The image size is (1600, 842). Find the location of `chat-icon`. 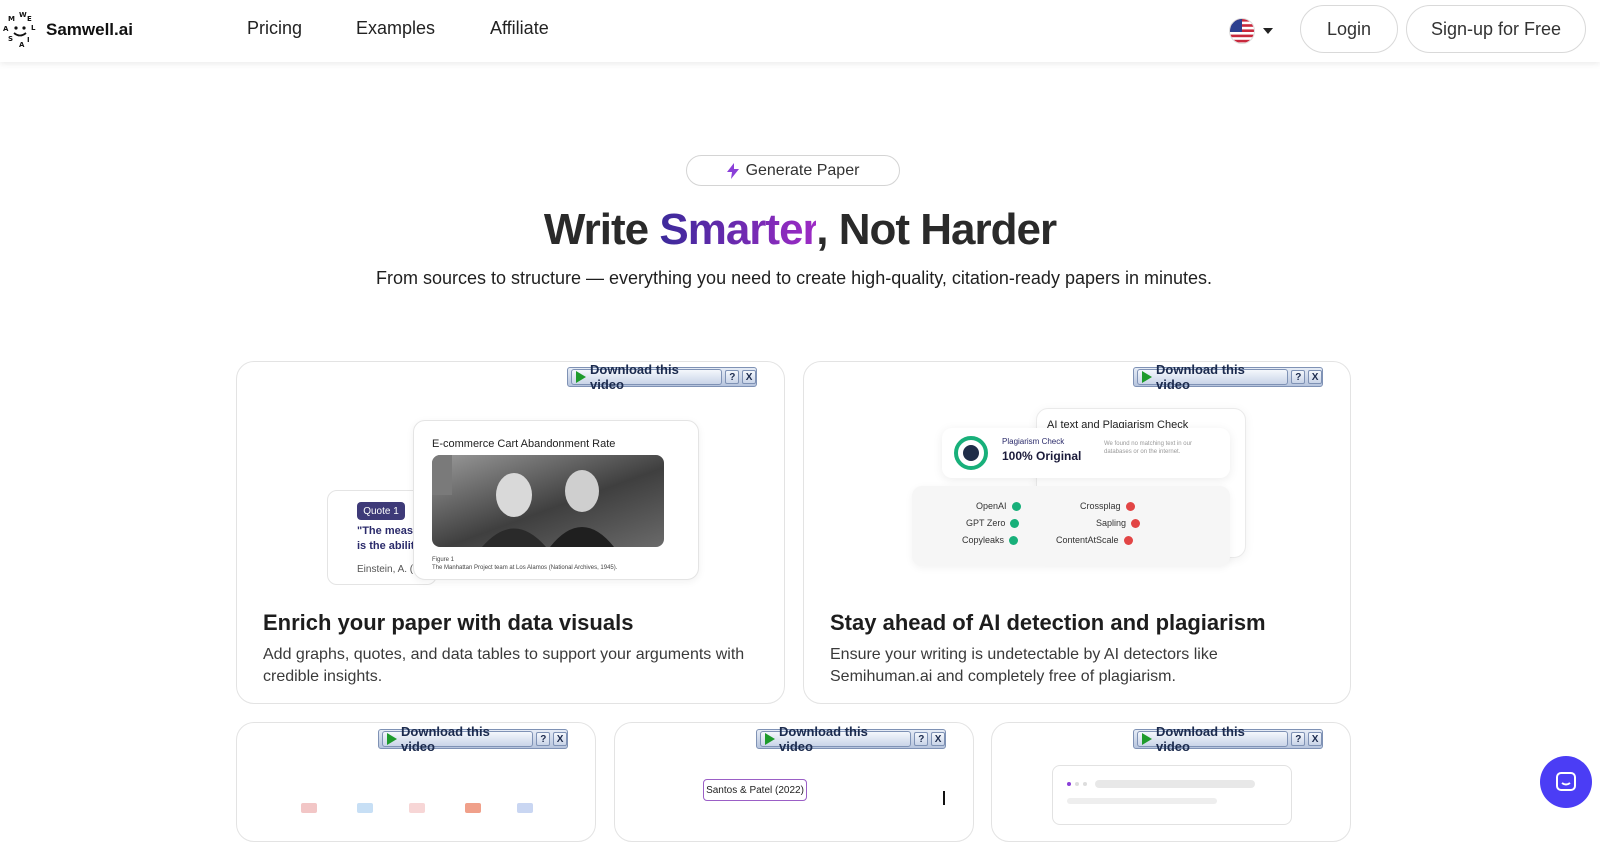

chat-icon is located at coordinates (1566, 781).